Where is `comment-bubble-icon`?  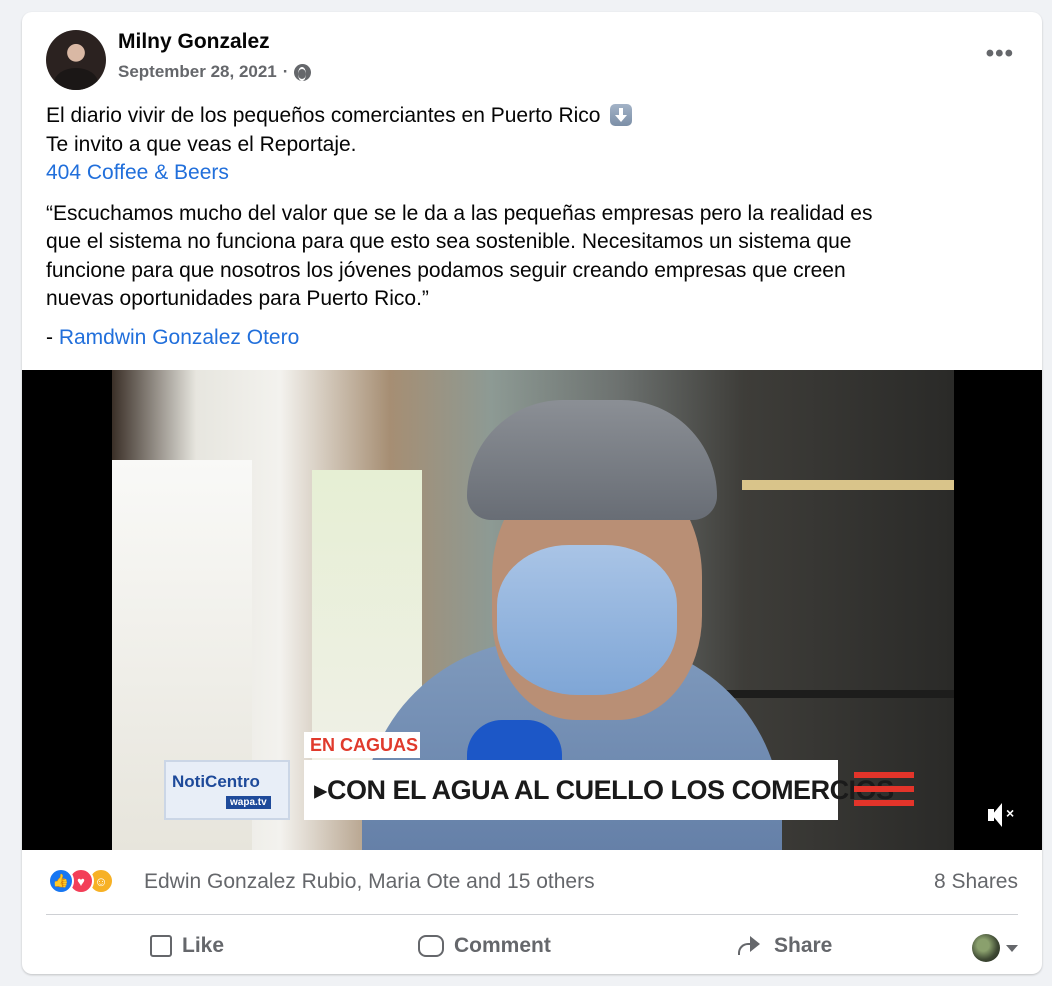
comment-bubble-icon is located at coordinates (431, 946).